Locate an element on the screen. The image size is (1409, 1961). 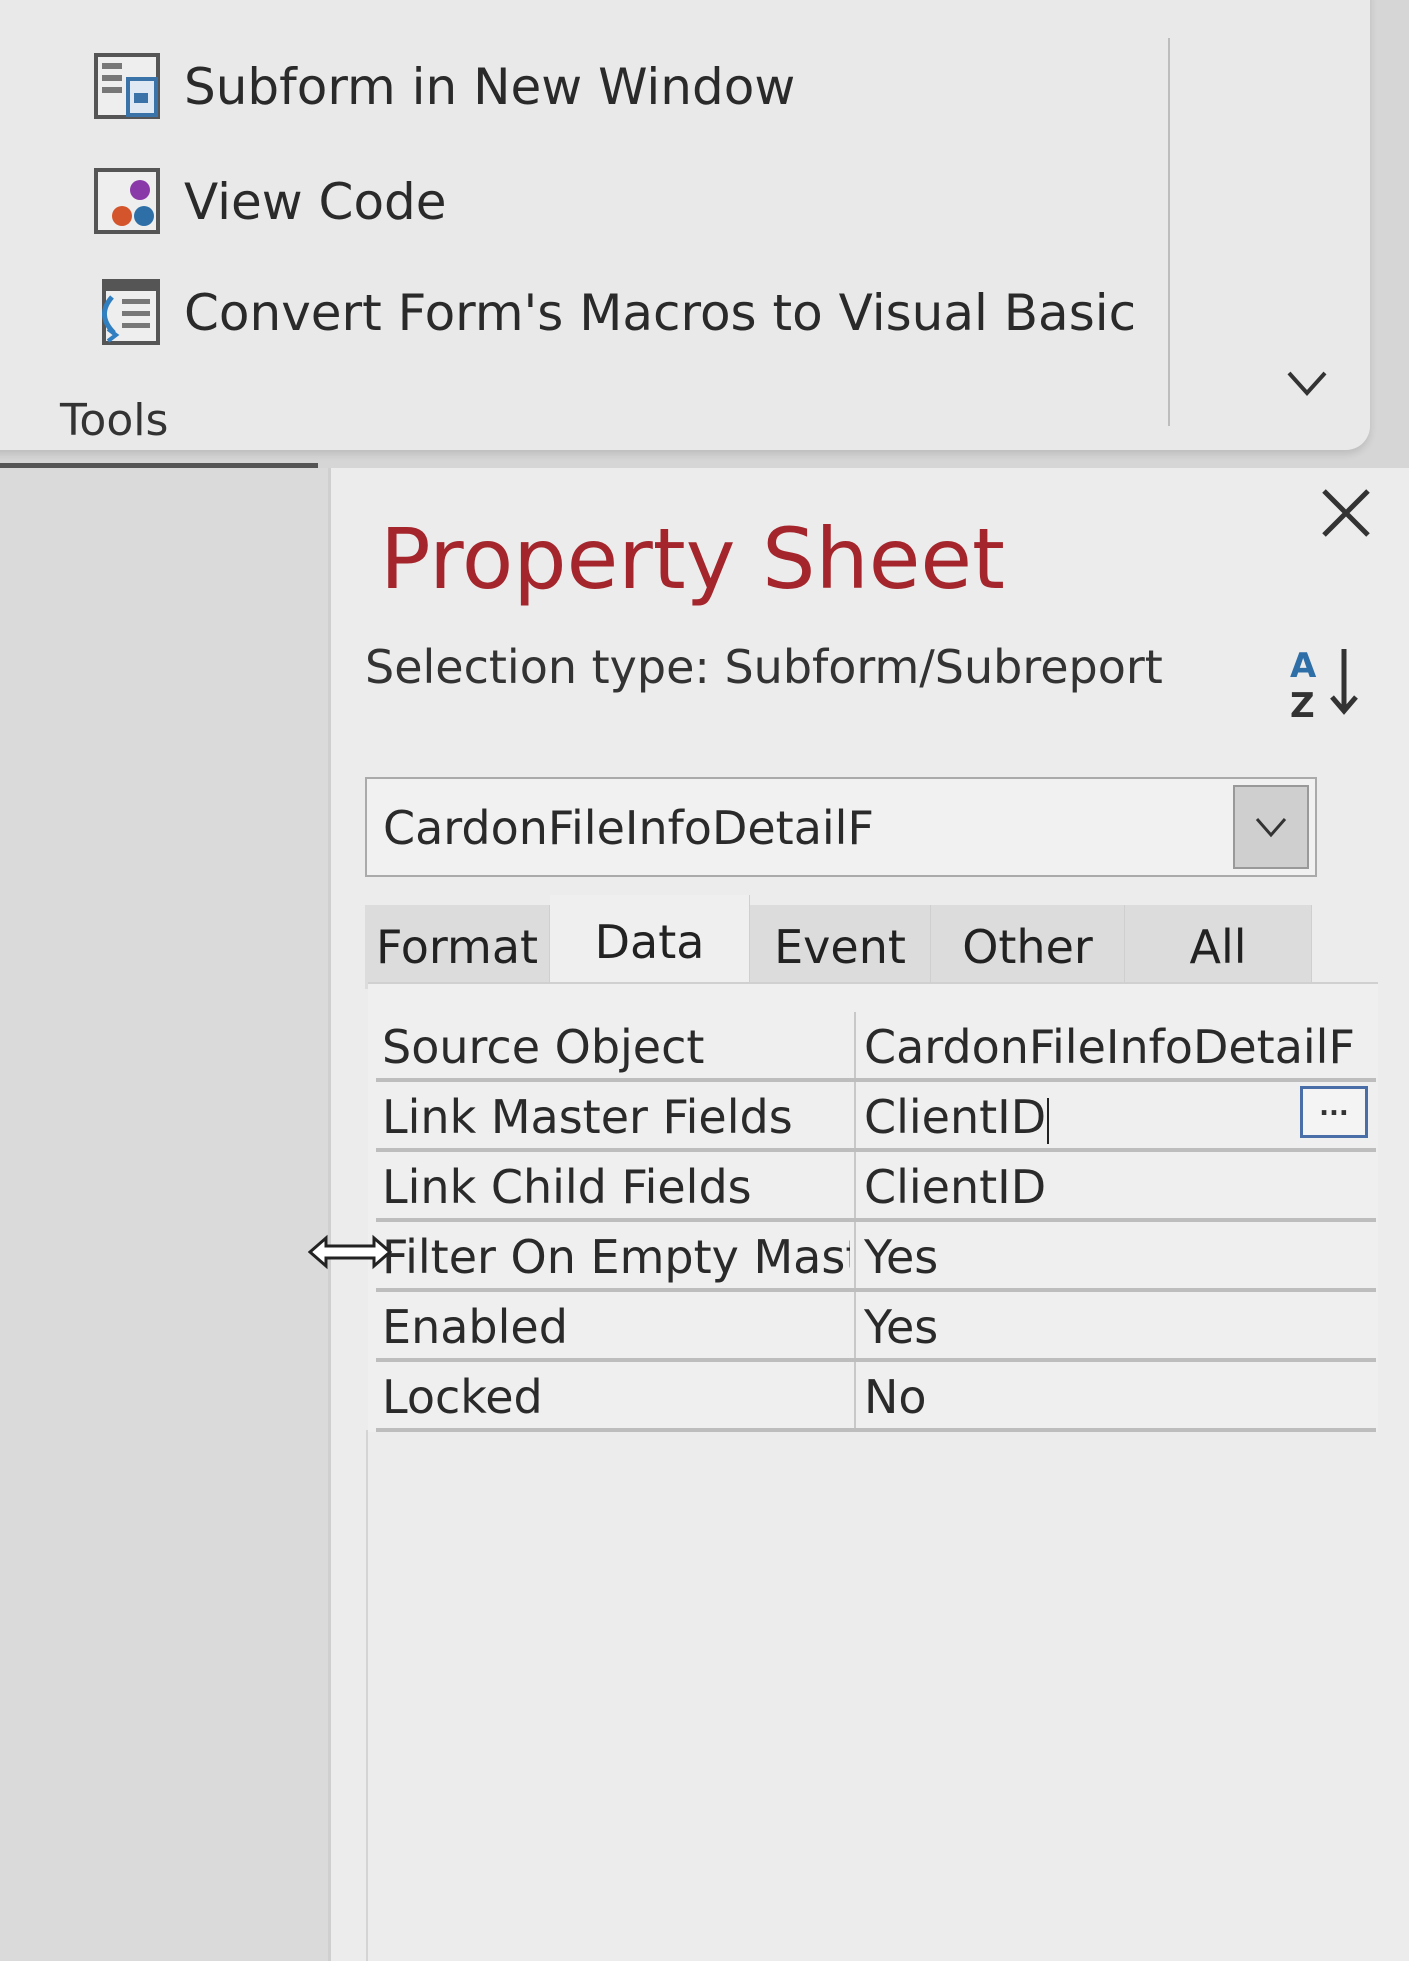
property-name: Link Child Fields is located at coordinates (567, 1187).